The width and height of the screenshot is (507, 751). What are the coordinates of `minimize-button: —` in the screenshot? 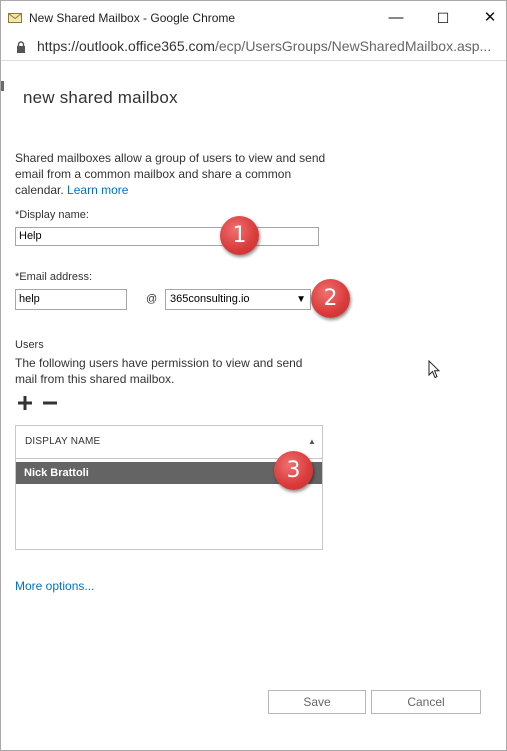 It's located at (396, 18).